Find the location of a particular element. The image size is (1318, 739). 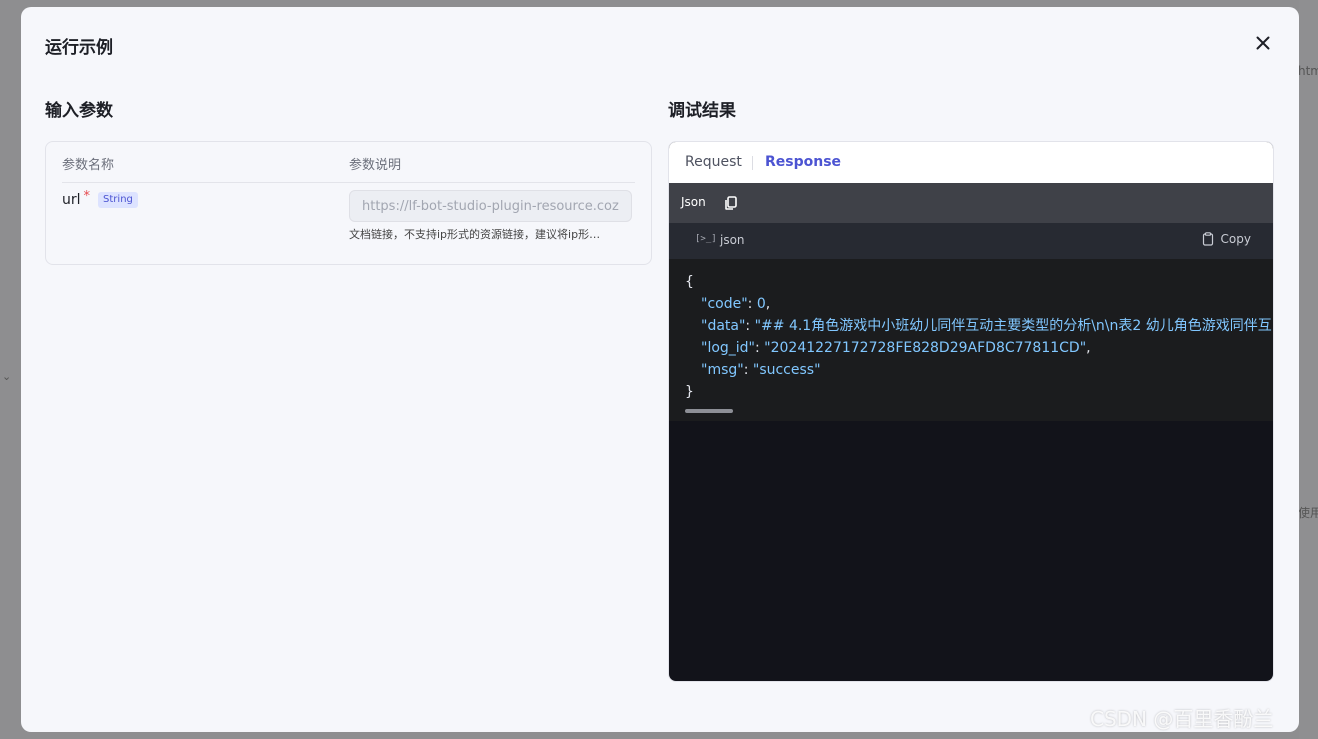

json-line-msg: "msg": "success" is located at coordinates (761, 370).